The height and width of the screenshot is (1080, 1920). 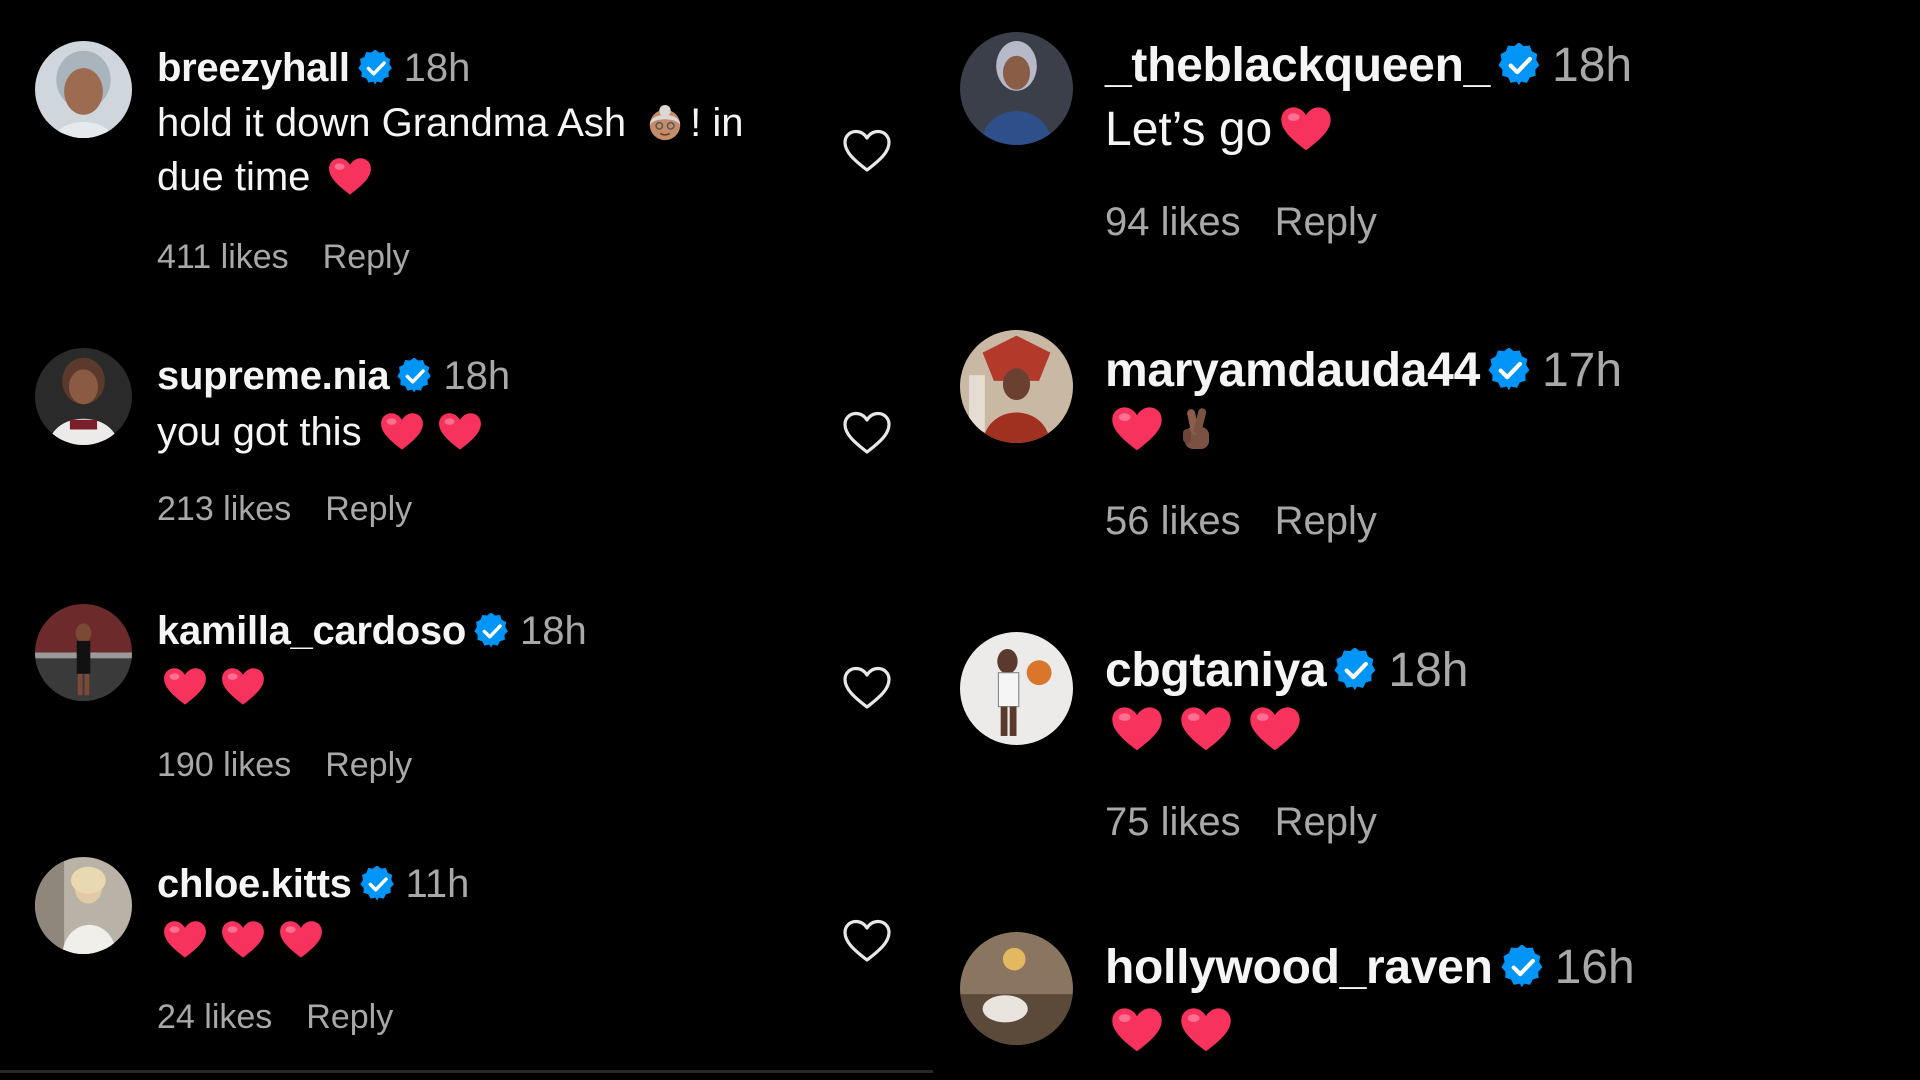 What do you see at coordinates (1216, 670) in the screenshot?
I see `username: cbgtaniya` at bounding box center [1216, 670].